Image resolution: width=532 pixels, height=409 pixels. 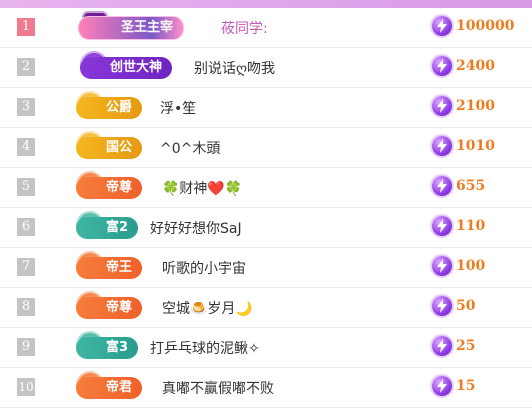 What do you see at coordinates (234, 68) in the screenshot?
I see `user-name: 别说话ღ吻我` at bounding box center [234, 68].